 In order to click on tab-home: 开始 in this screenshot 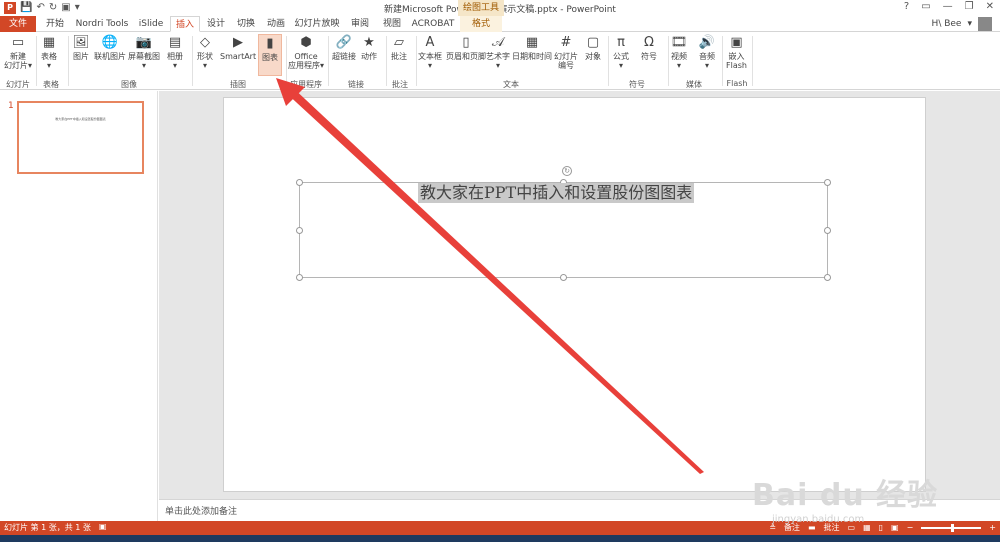, I will do `click(55, 24)`.